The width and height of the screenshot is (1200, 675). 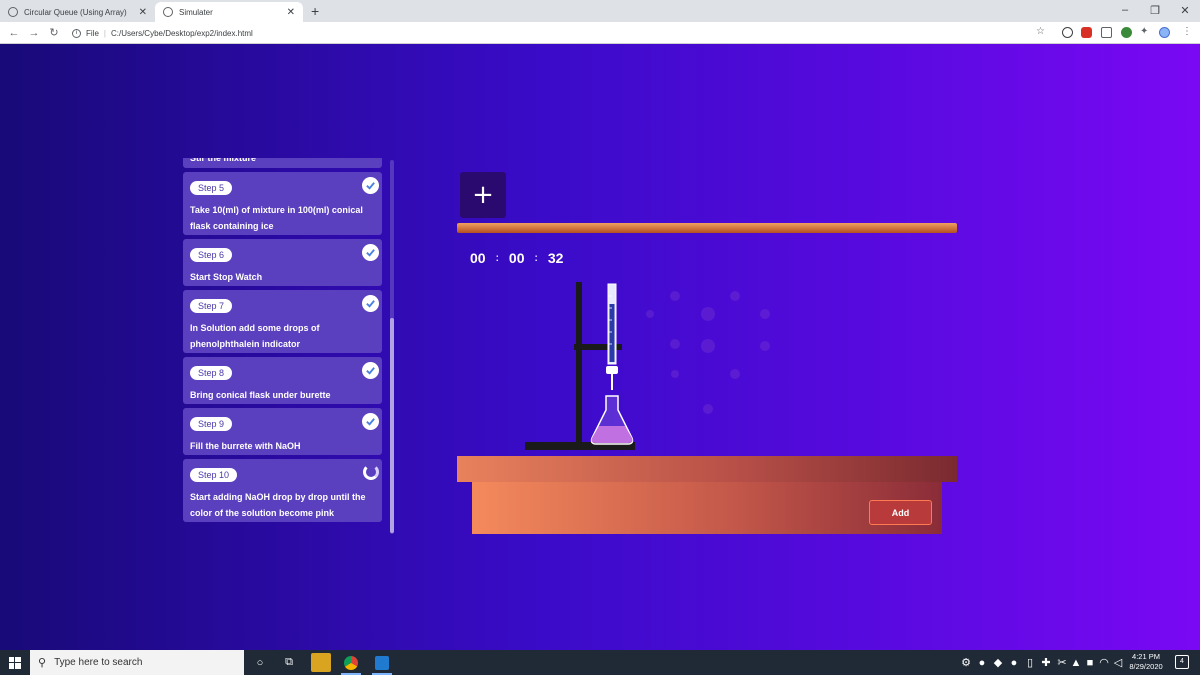 I want to click on stand-rod, so click(x=579, y=363).